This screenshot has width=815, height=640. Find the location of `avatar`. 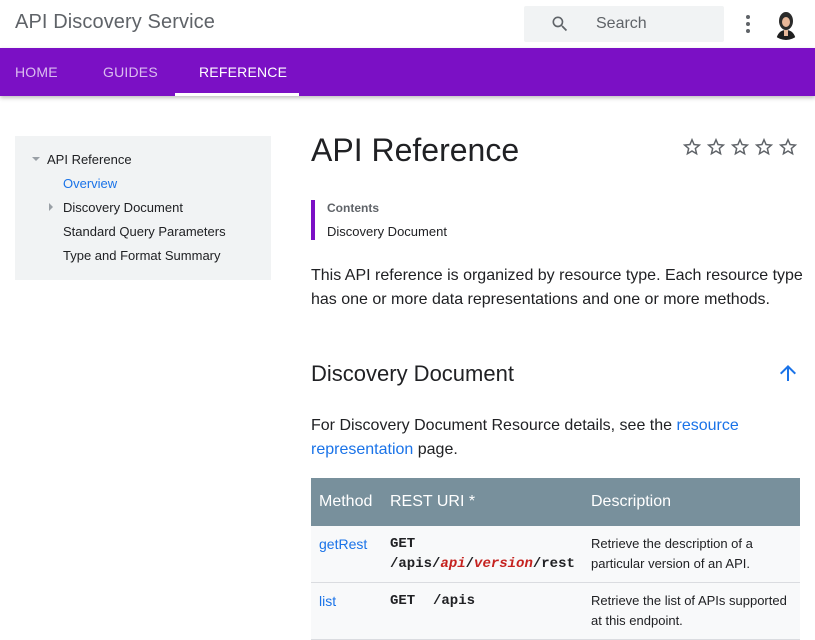

avatar is located at coordinates (786, 24).